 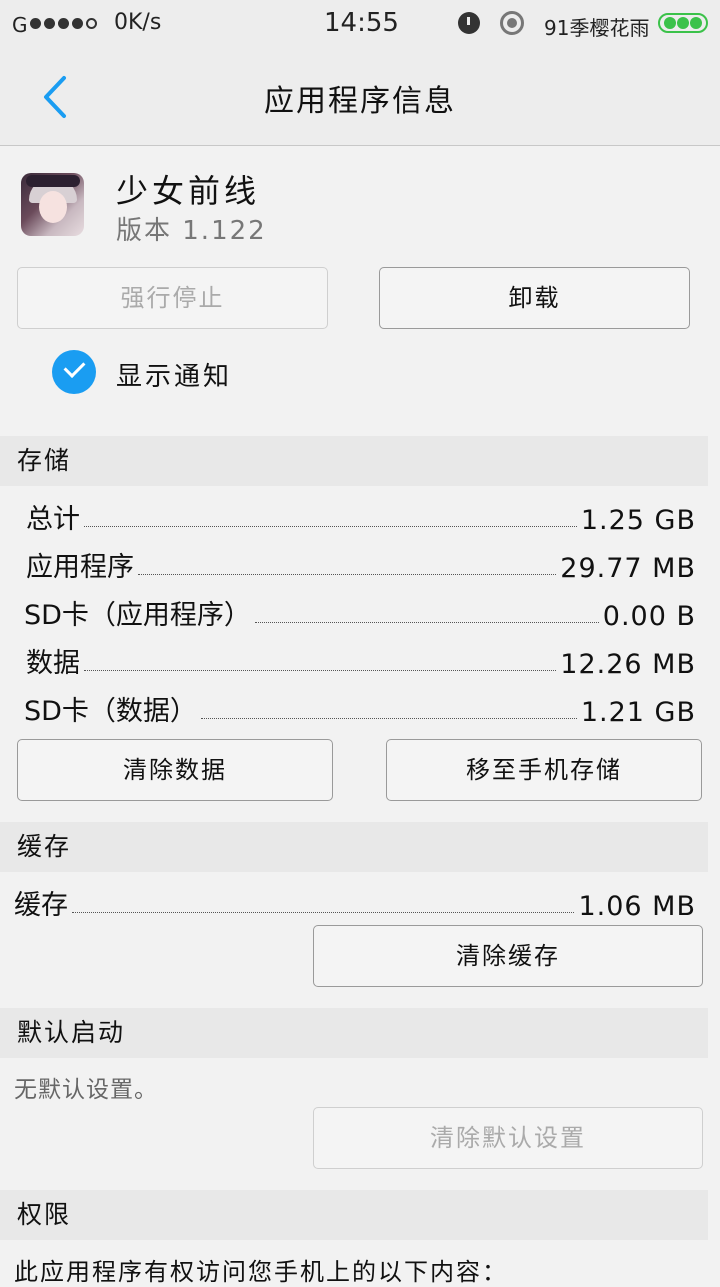 What do you see at coordinates (354, 847) in the screenshot?
I see `cache-section-header: 缓存` at bounding box center [354, 847].